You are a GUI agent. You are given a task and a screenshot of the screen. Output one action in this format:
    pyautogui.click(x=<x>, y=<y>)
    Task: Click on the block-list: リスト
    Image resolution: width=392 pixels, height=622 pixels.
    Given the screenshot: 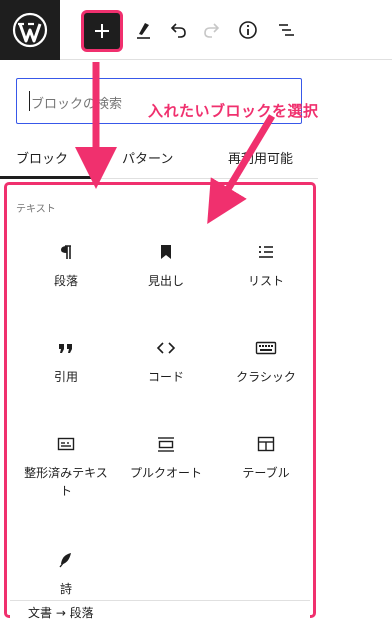 What is the action you would take?
    pyautogui.click(x=266, y=277)
    